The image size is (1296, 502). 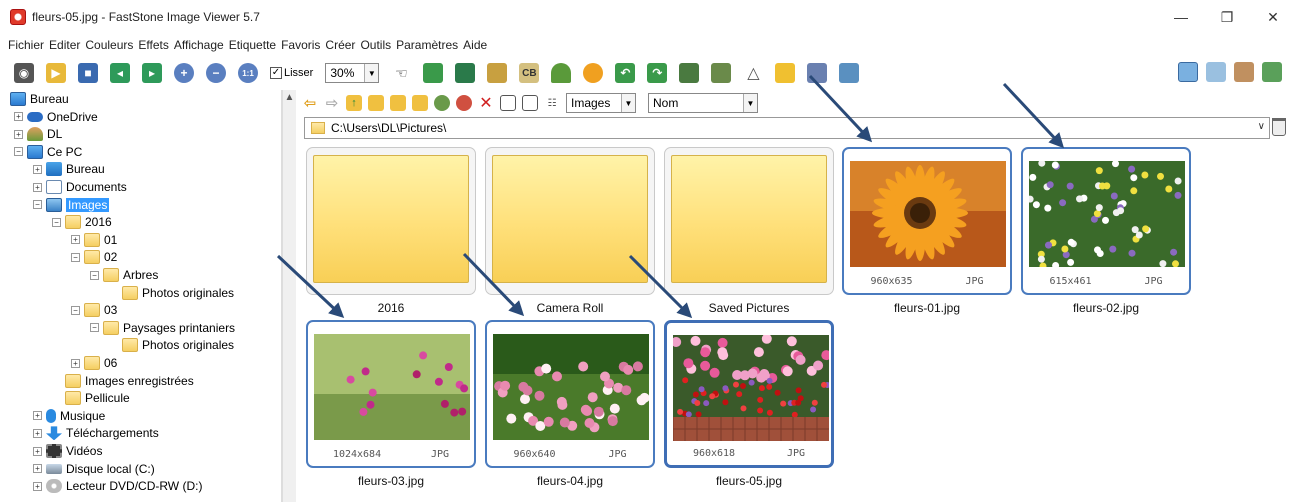 What do you see at coordinates (352, 73) in the screenshot?
I see `zoom-select: 30% ▼` at bounding box center [352, 73].